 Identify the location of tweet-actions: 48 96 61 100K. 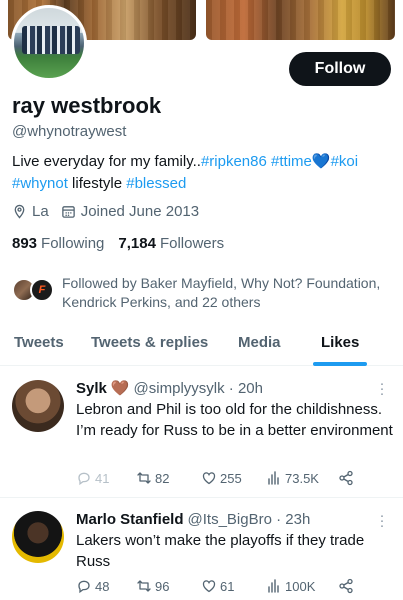
(216, 586).